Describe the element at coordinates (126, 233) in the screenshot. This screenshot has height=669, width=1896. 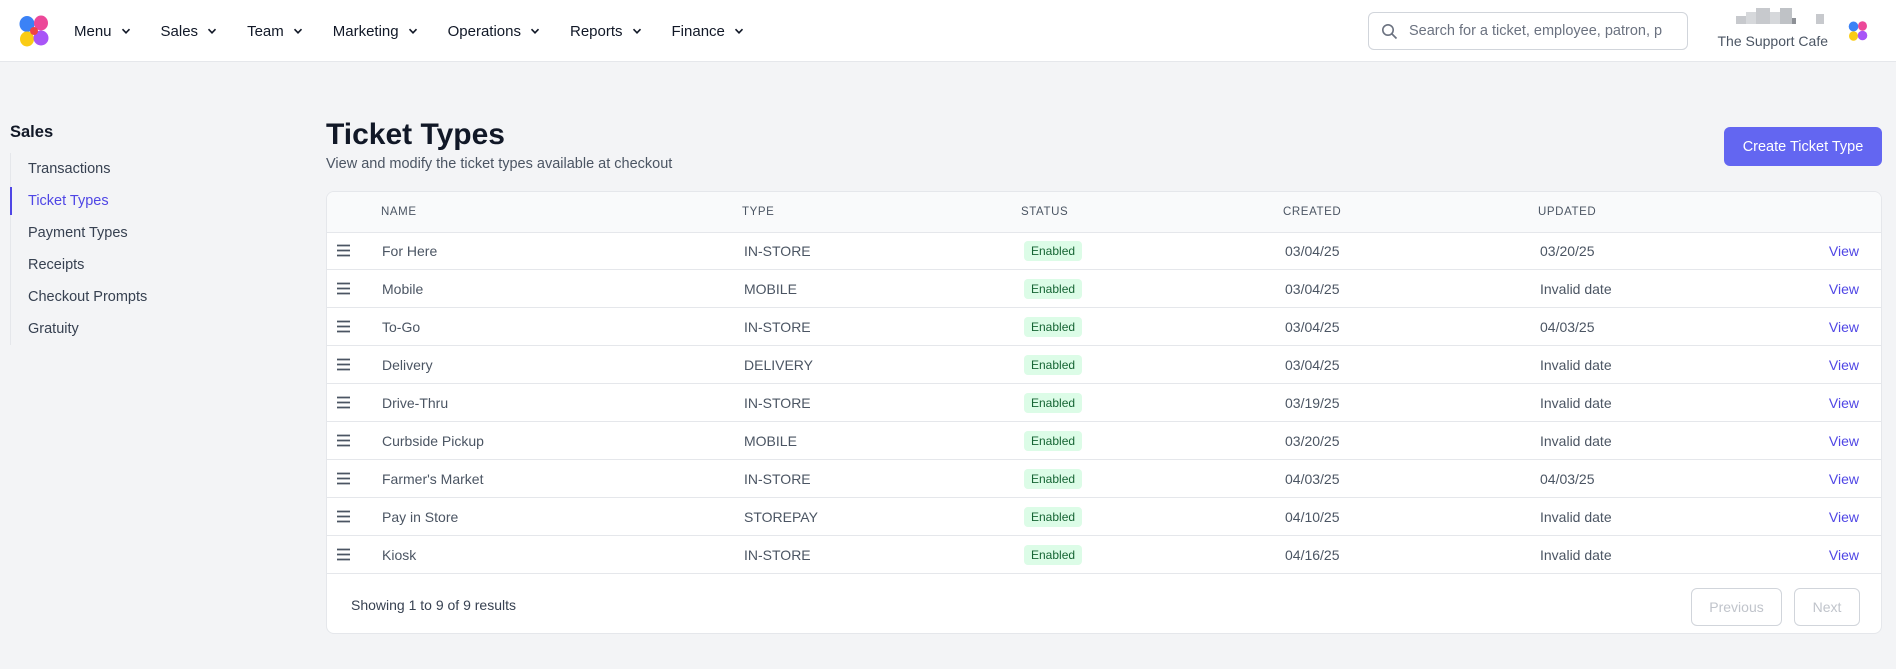
I see `sidebar-item-payment-types: Payment Types` at that location.